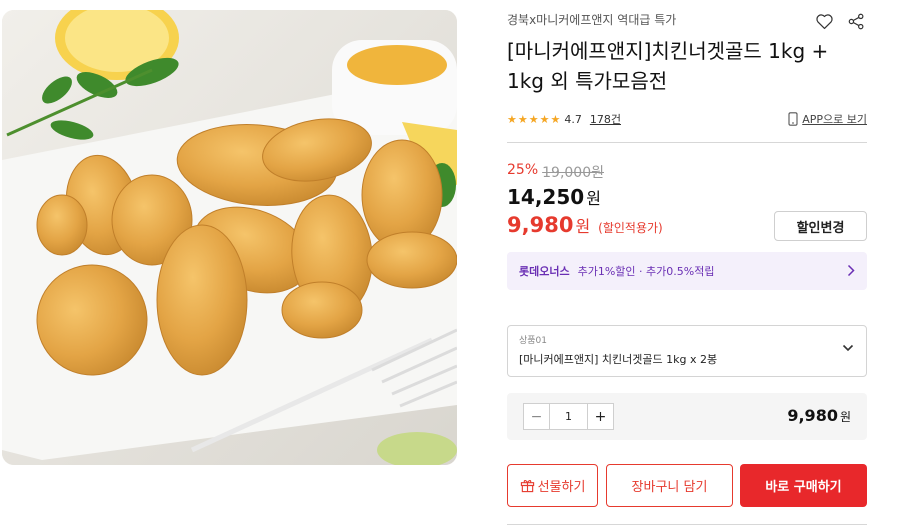  What do you see at coordinates (824, 21) in the screenshot?
I see `heart-icon` at bounding box center [824, 21].